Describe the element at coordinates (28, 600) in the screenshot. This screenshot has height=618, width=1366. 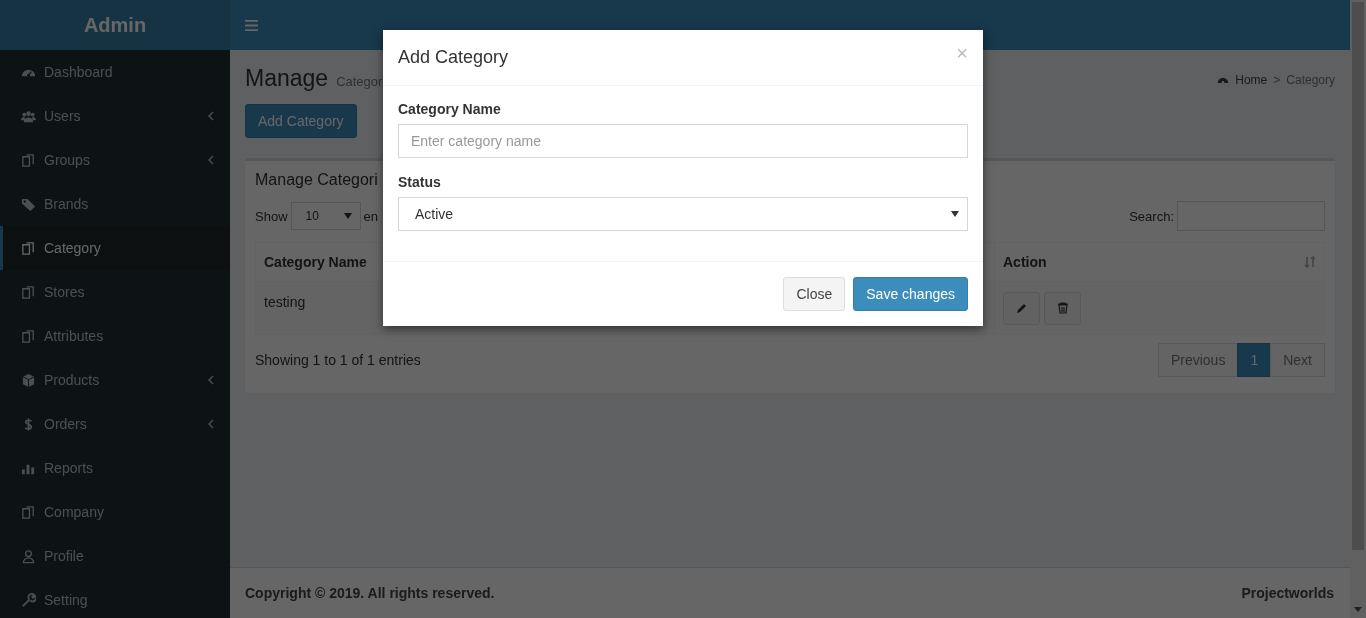
I see `wrench-icon` at that location.